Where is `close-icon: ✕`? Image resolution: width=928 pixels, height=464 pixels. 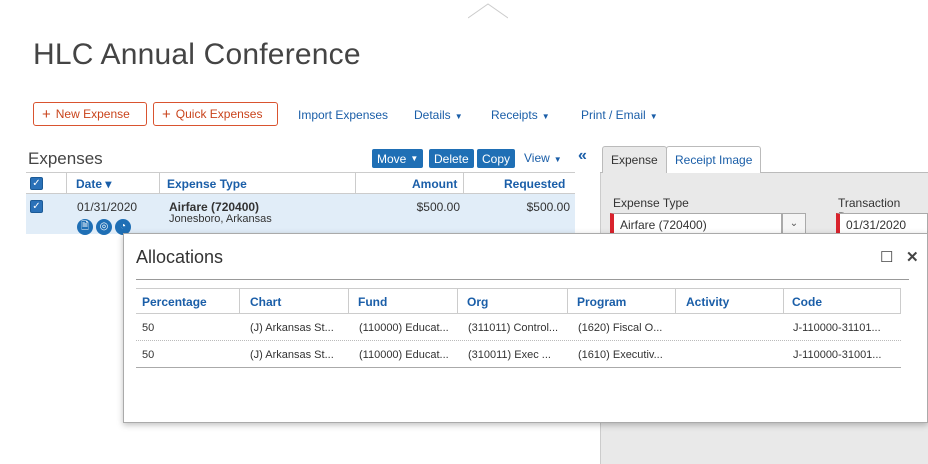 close-icon: ✕ is located at coordinates (912, 257).